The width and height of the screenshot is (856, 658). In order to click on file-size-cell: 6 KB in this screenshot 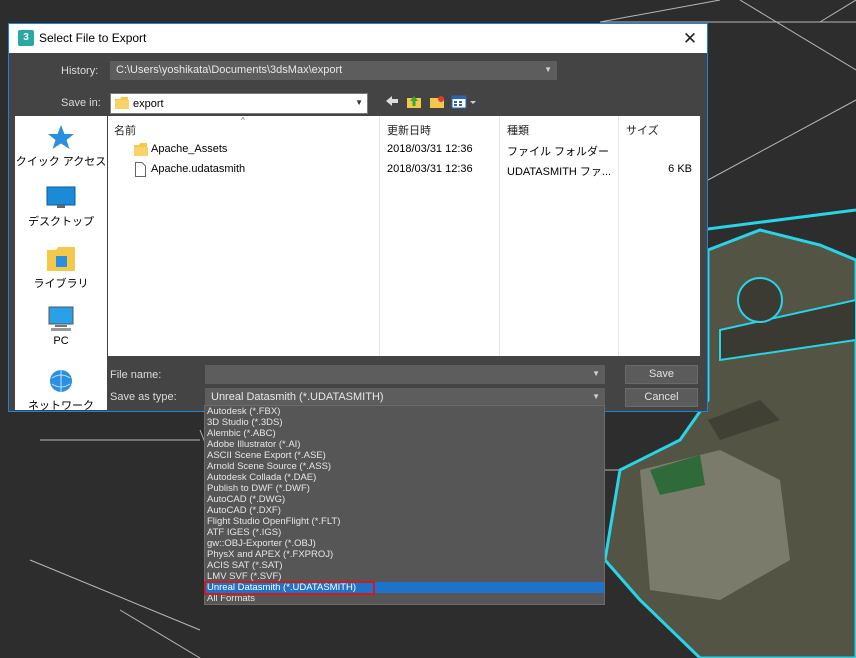, I will do `click(680, 169)`.